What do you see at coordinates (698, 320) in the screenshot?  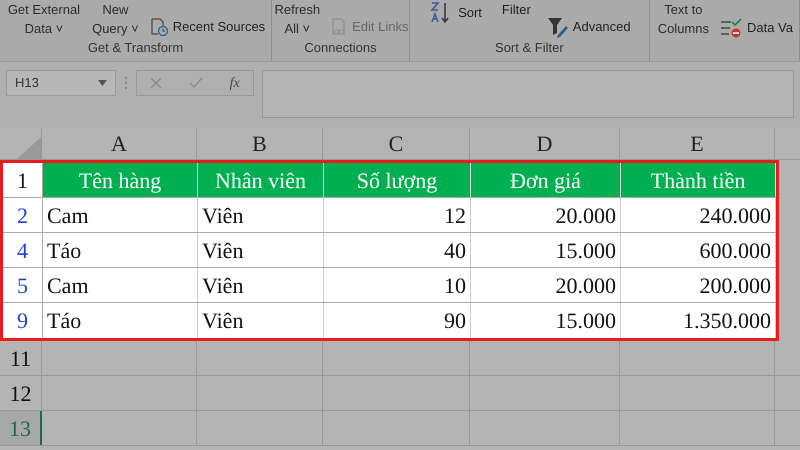 I see `table-cell: 1.350.000` at bounding box center [698, 320].